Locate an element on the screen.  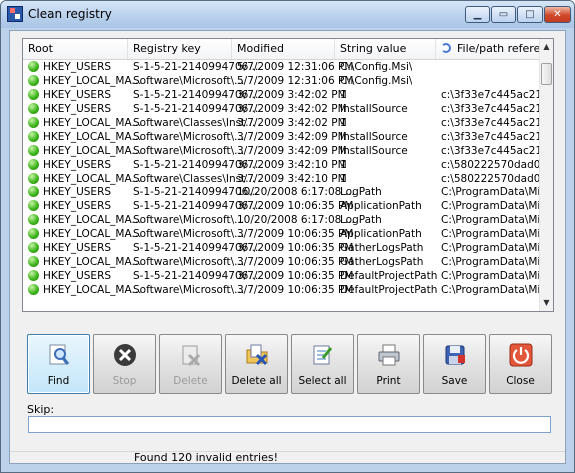
scroll-up-arrow-icon: ▲ is located at coordinates (546, 47).